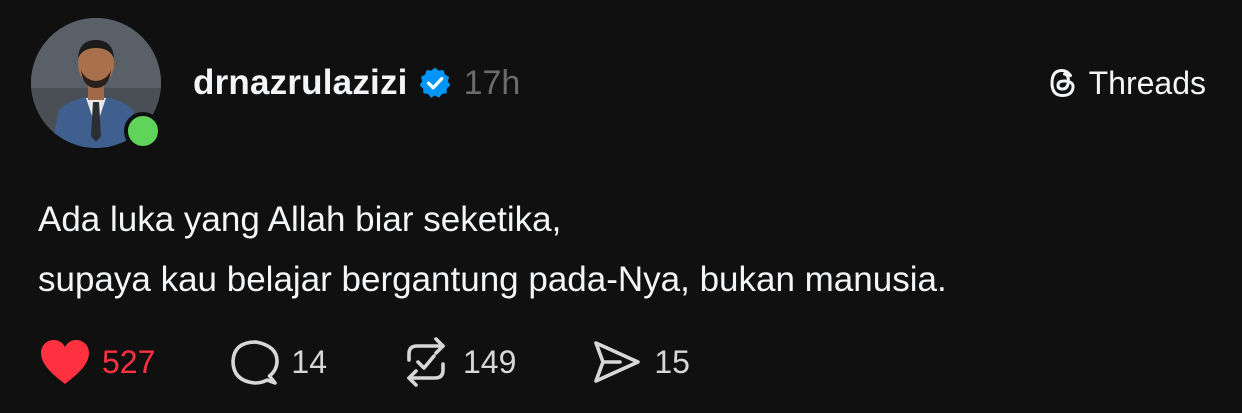 This screenshot has height=413, width=1242. I want to click on comment-icon, so click(255, 362).